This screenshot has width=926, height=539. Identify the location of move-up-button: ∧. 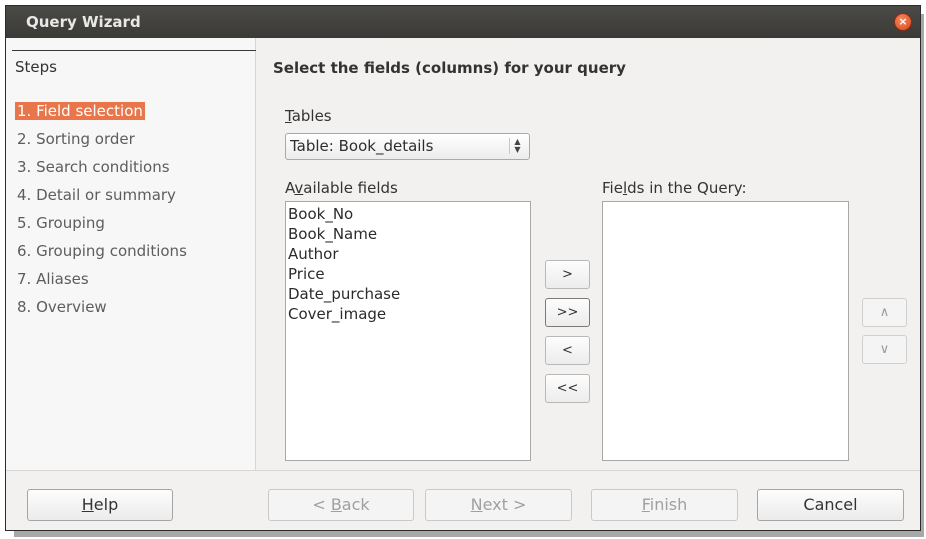
(884, 312).